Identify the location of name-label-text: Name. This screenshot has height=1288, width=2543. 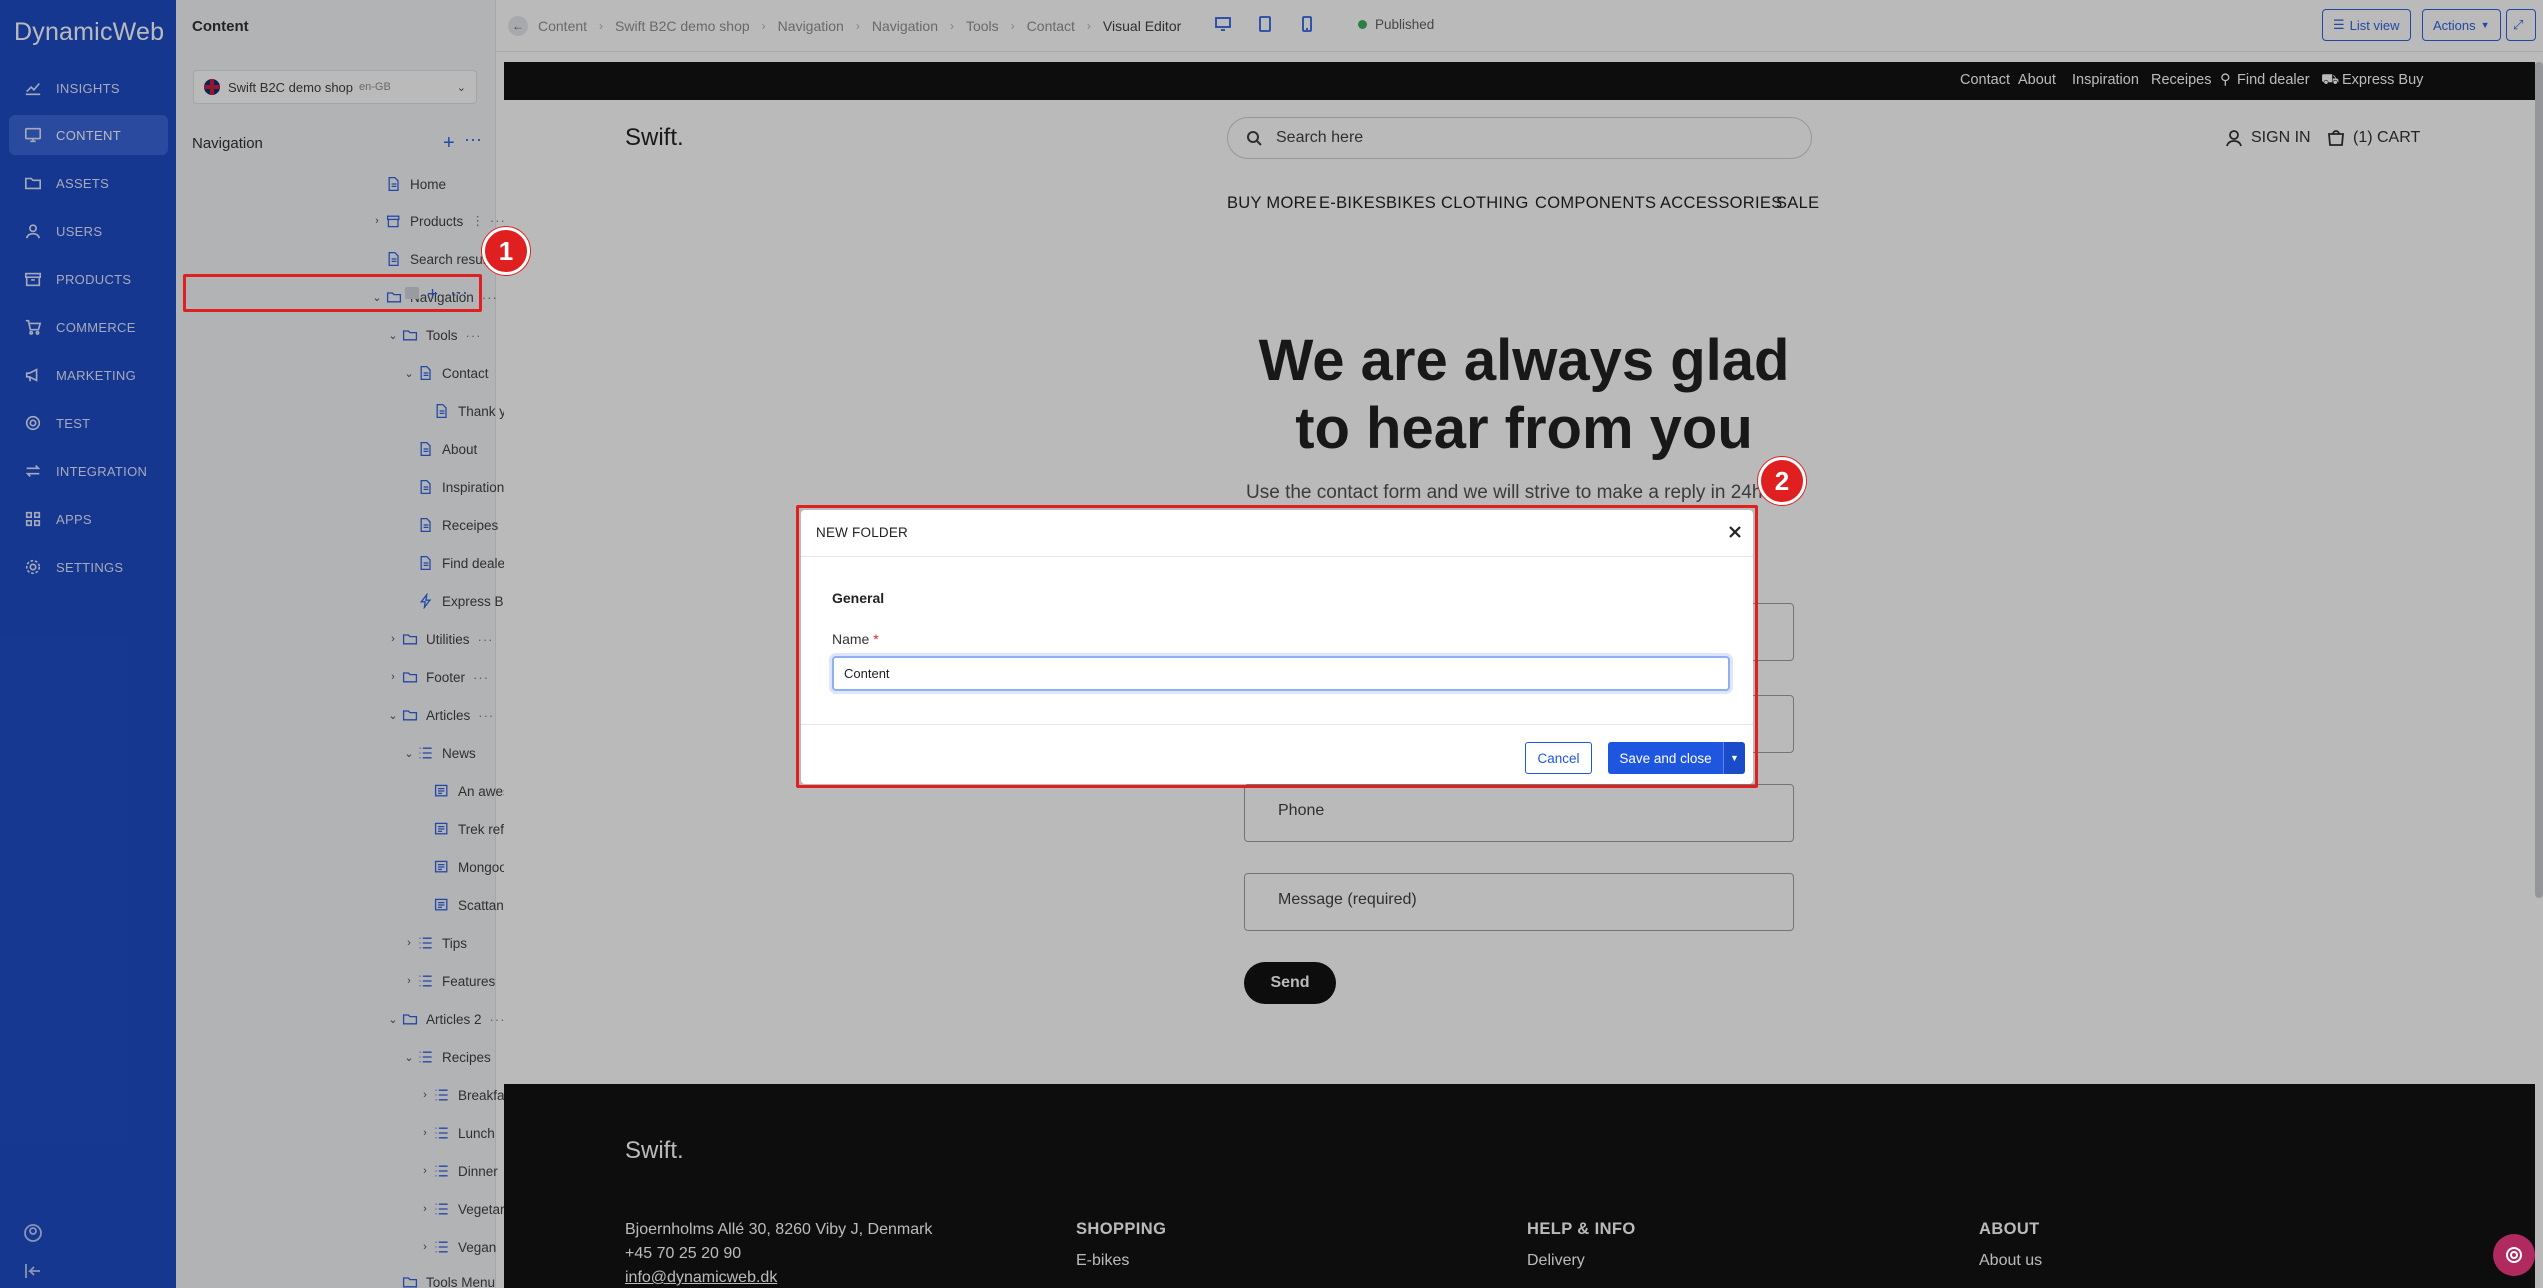
(851, 639).